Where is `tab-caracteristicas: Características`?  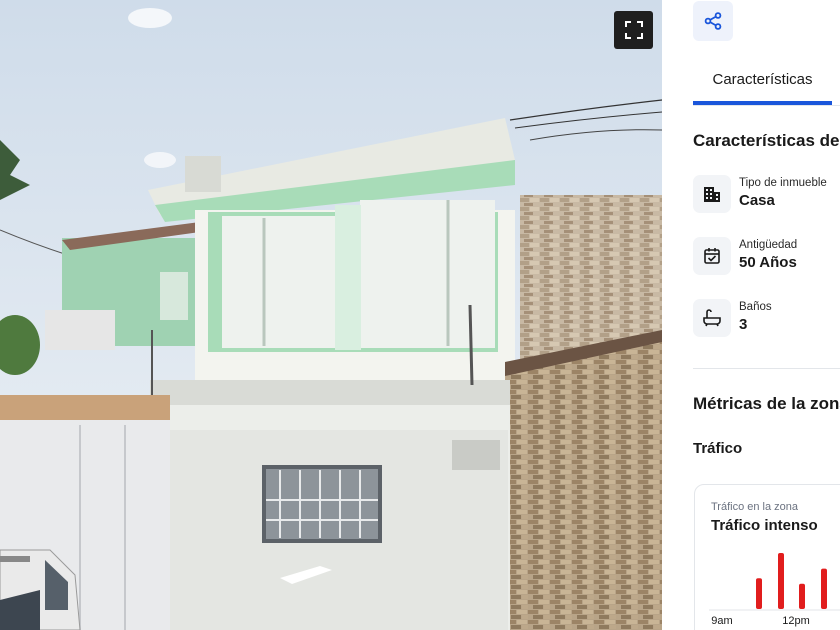
tab-caracteristicas: Características is located at coordinates (762, 81).